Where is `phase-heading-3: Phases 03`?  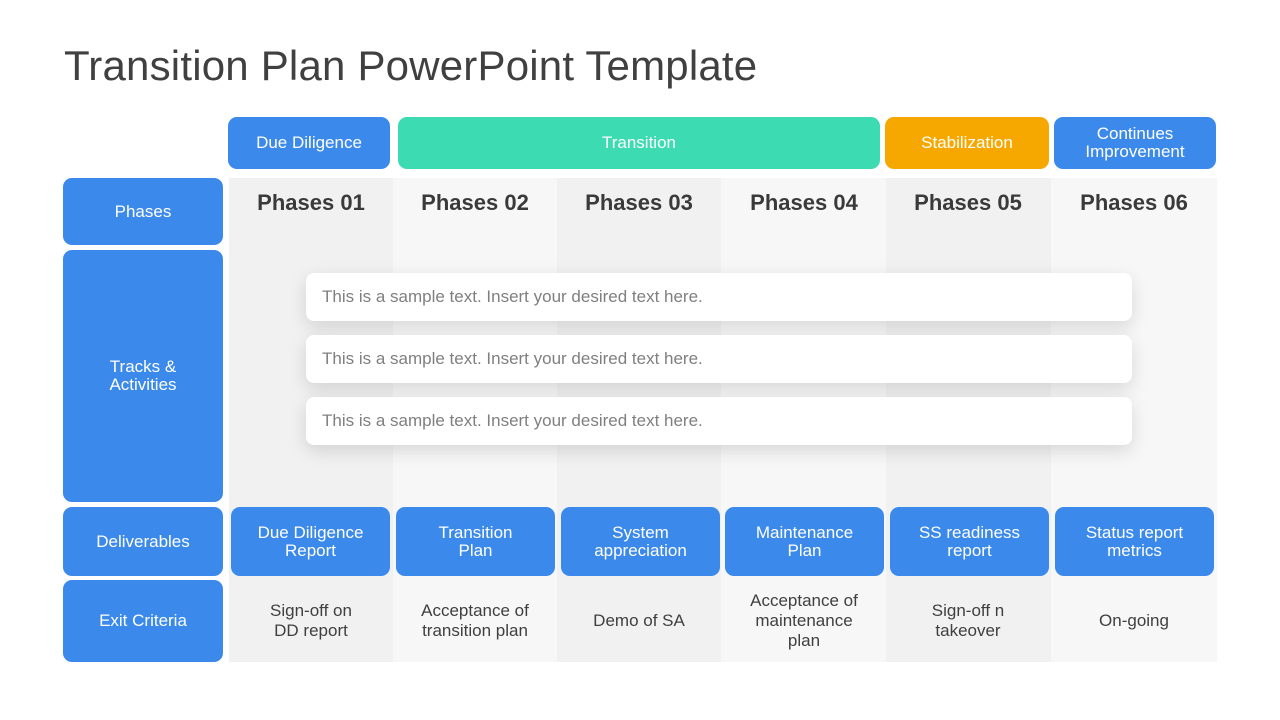 phase-heading-3: Phases 03 is located at coordinates (639, 202).